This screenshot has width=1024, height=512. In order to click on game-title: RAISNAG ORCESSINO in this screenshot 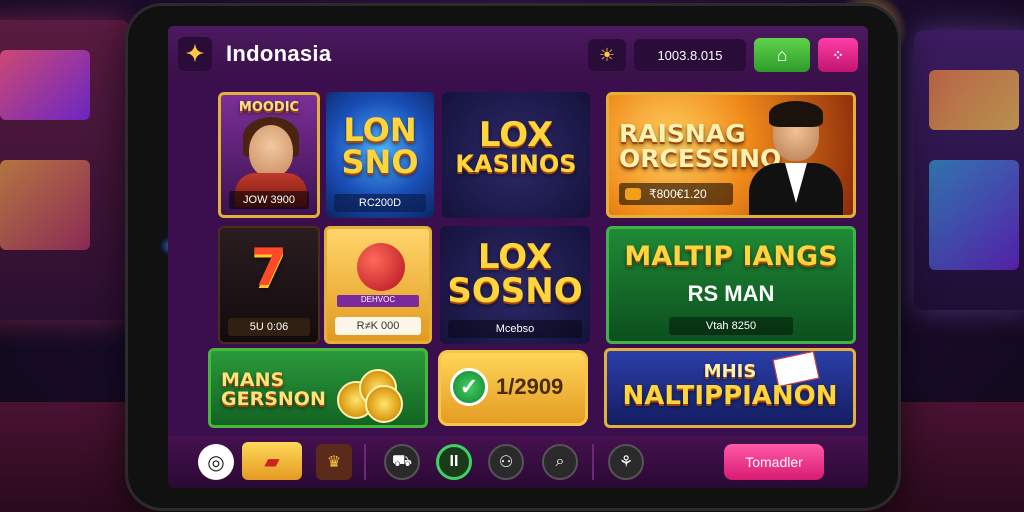, I will do `click(700, 146)`.